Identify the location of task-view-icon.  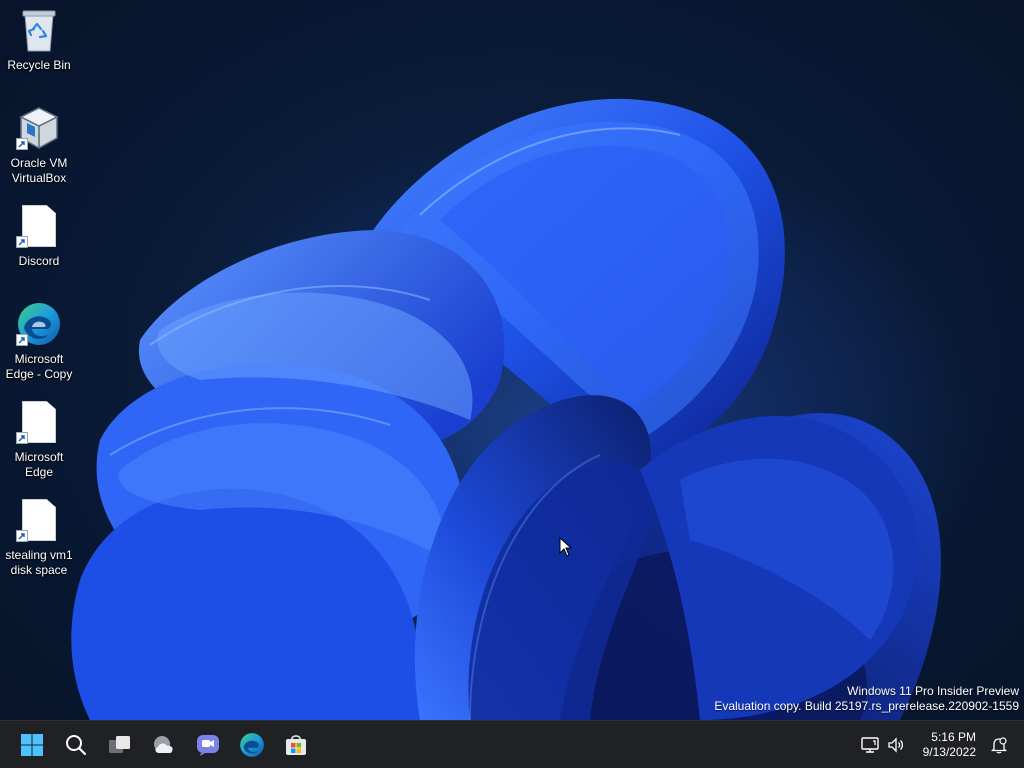
(119, 744).